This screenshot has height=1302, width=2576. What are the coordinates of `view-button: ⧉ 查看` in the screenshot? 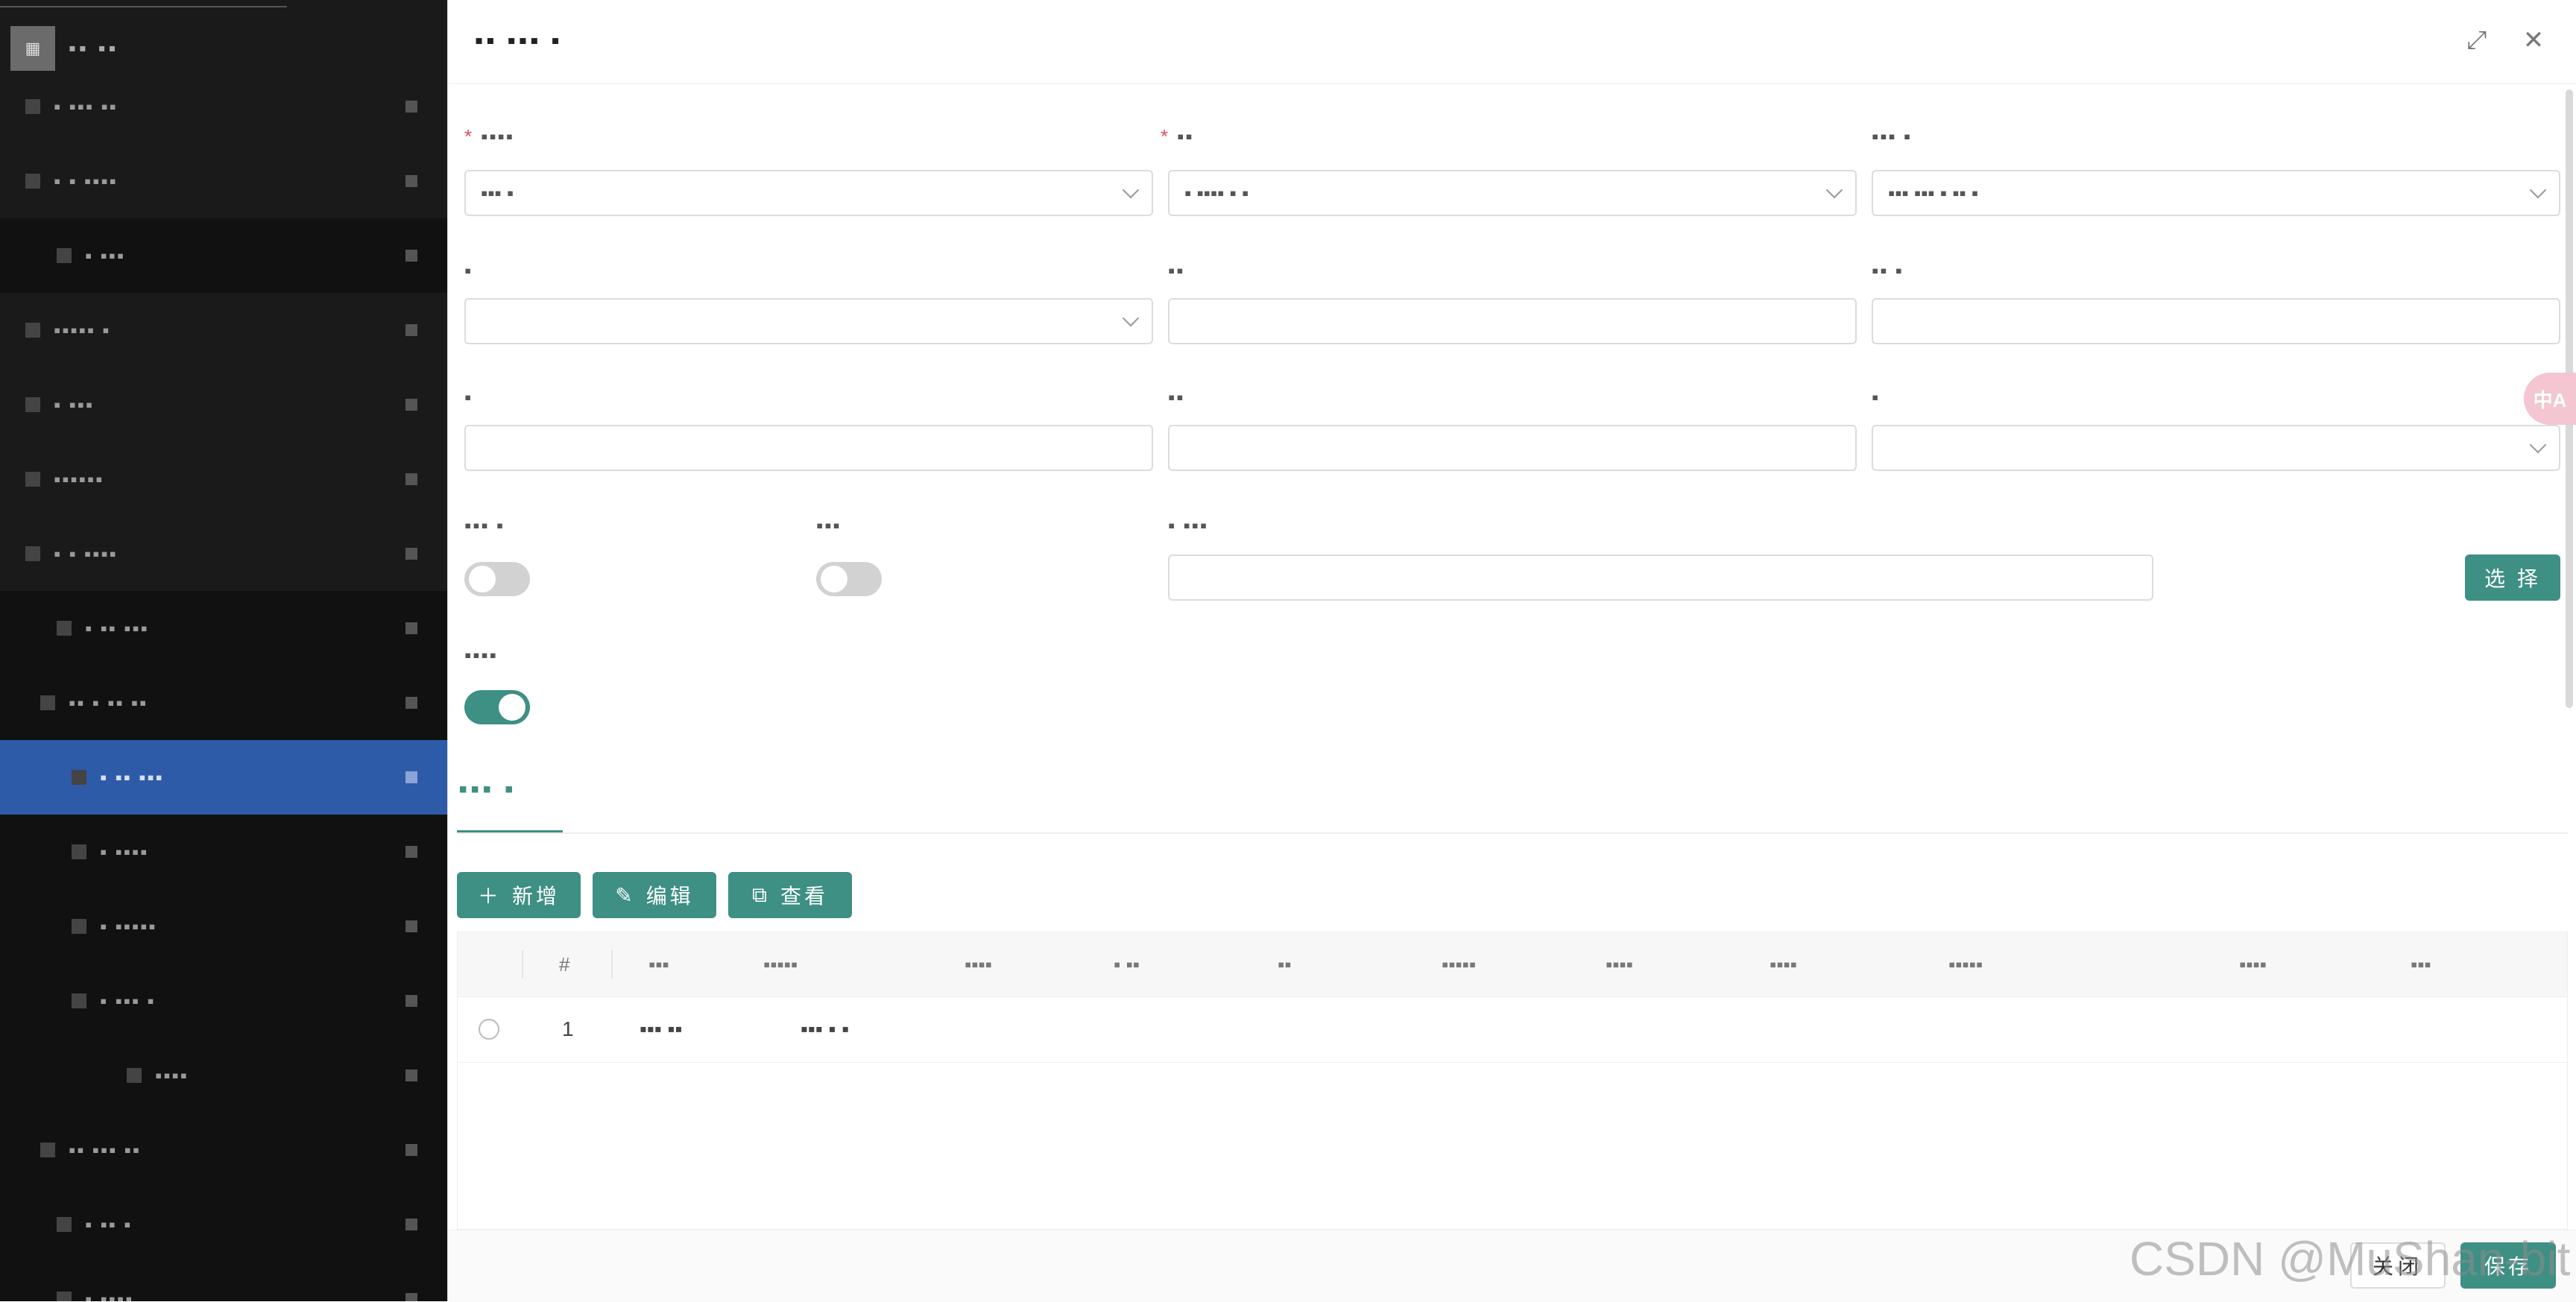 It's located at (790, 895).